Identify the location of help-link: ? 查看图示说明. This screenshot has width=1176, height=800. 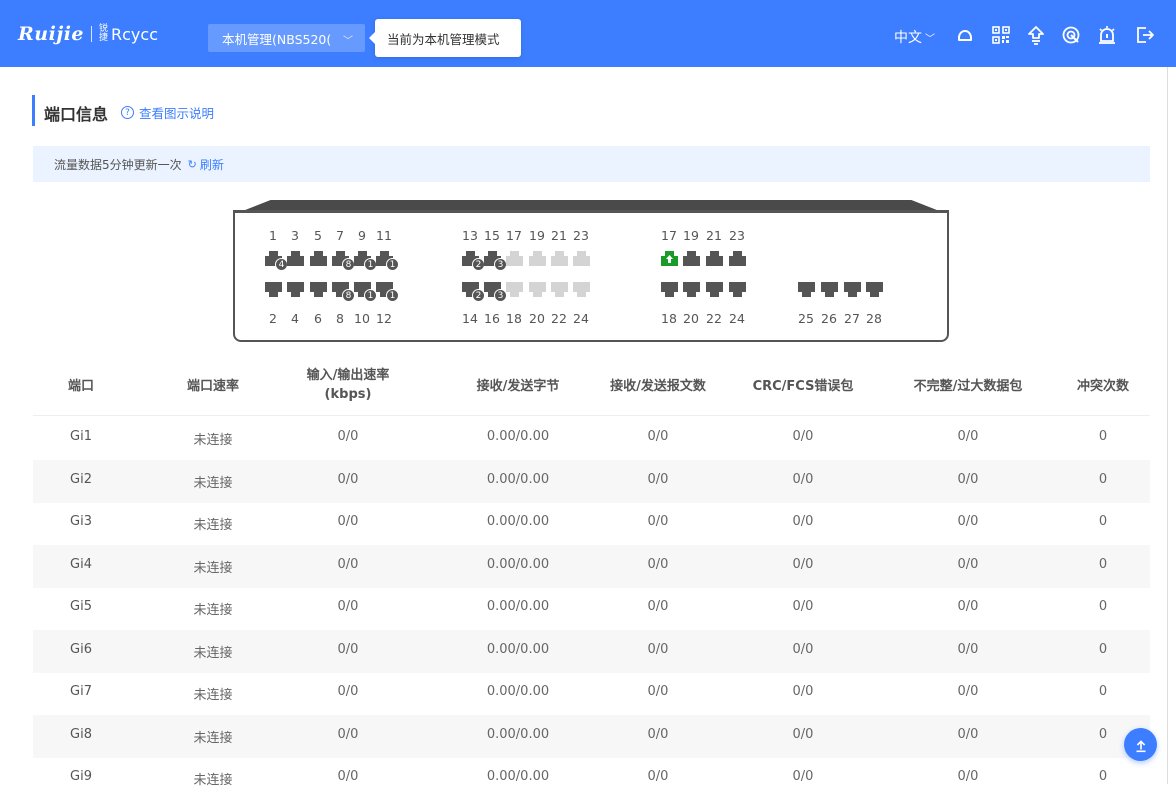
(167, 112).